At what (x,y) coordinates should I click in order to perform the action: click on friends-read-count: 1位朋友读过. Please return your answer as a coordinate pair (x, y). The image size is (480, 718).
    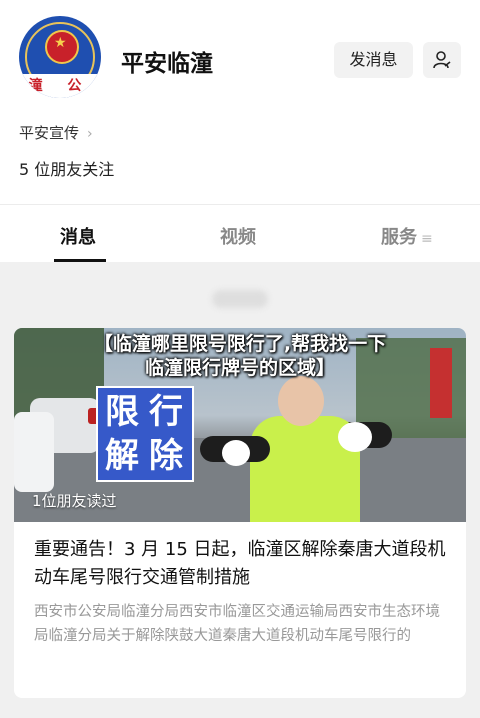
    Looking at the image, I should click on (74, 501).